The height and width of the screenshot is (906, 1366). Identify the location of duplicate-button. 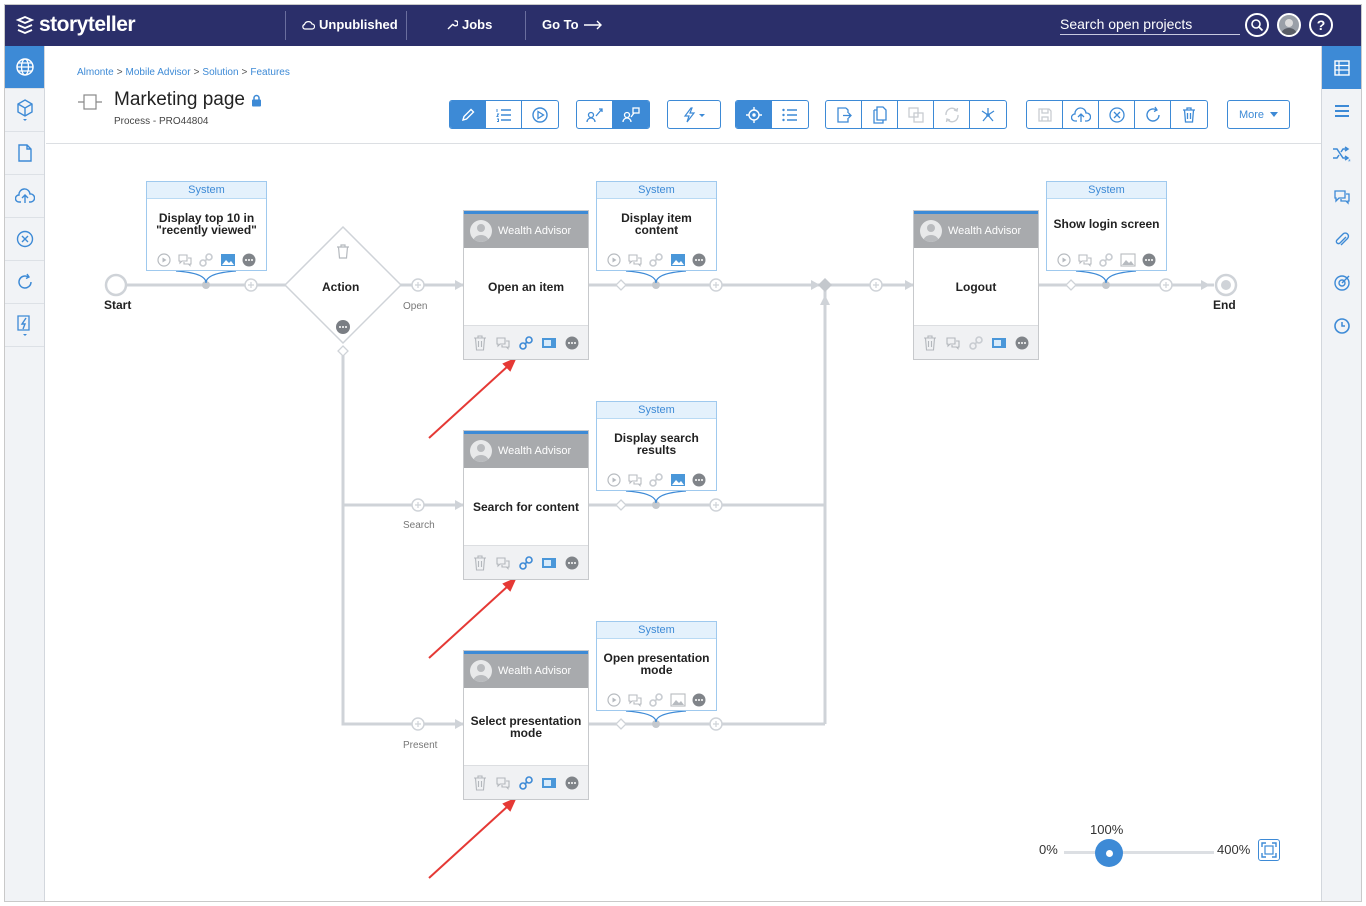
(916, 114).